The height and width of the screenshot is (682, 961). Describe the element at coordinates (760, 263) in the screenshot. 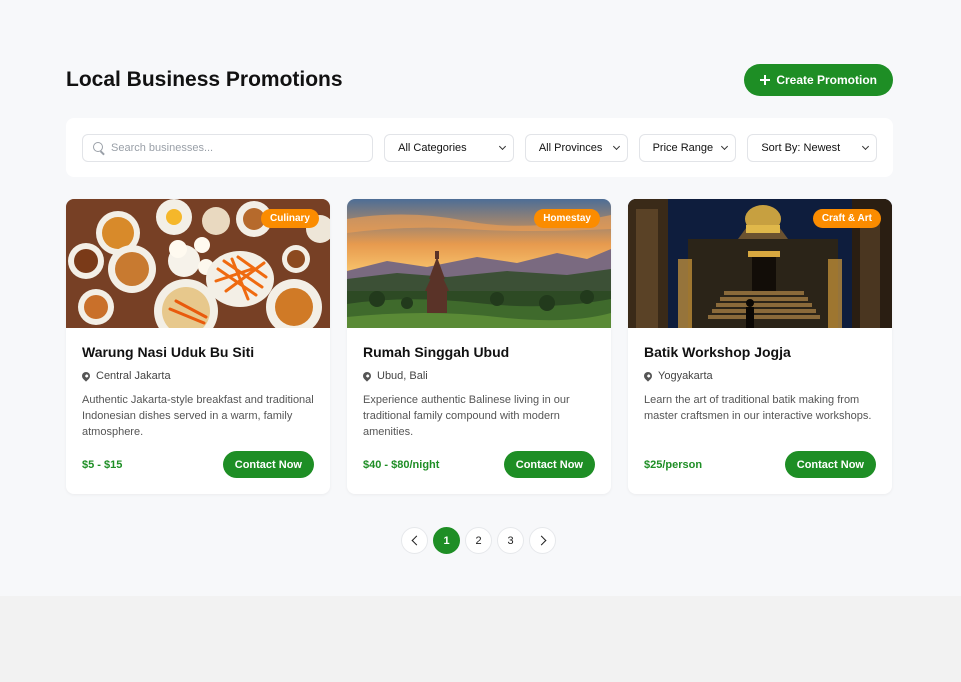

I see `temple-photo: Craft & Art` at that location.